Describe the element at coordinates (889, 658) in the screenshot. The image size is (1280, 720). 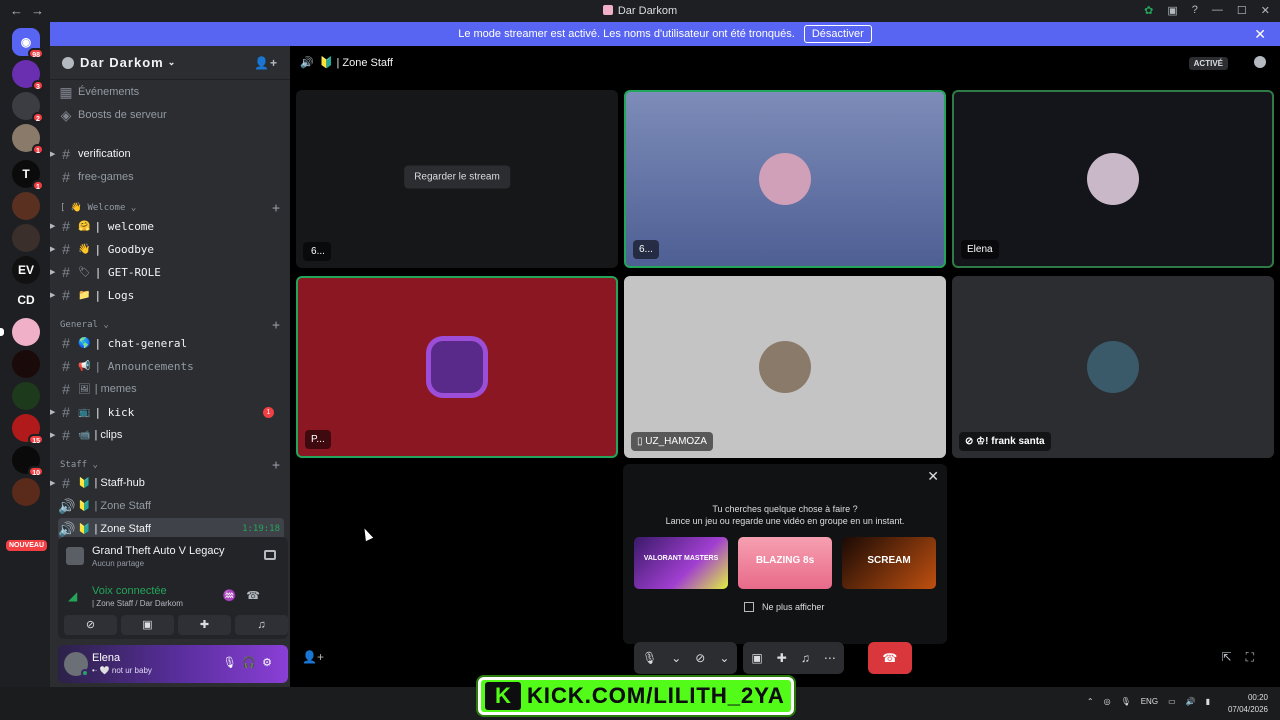
I see `disconnect-button: ☎` at that location.